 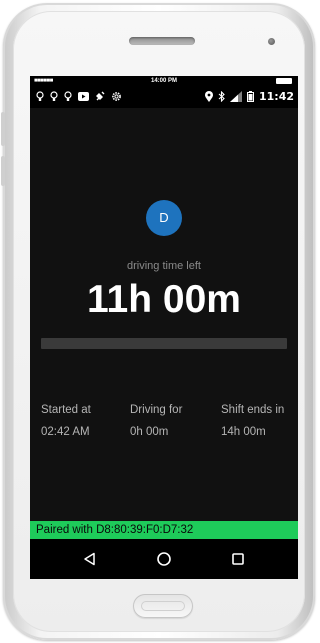 I want to click on shift-ends-stat: Shift ends in 14h 00m, so click(x=252, y=421).